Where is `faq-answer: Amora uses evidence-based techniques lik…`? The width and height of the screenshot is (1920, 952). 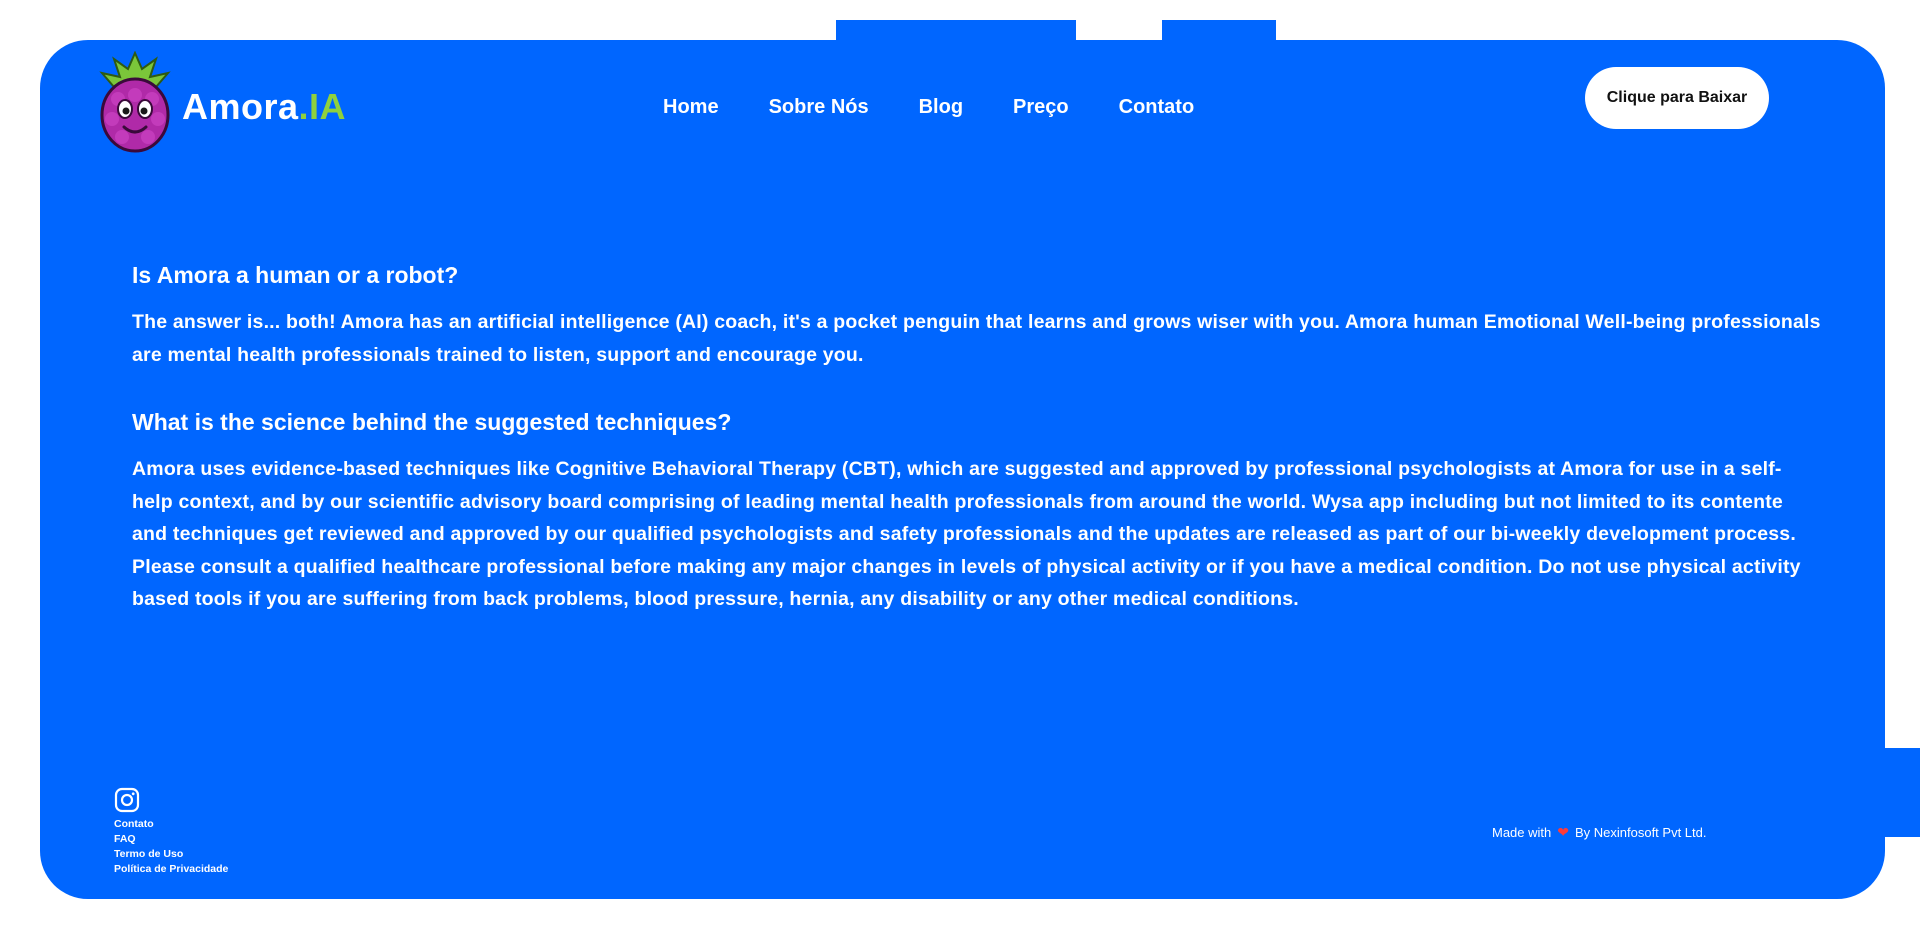 faq-answer: Amora uses evidence-based techniques lik… is located at coordinates (966, 534).